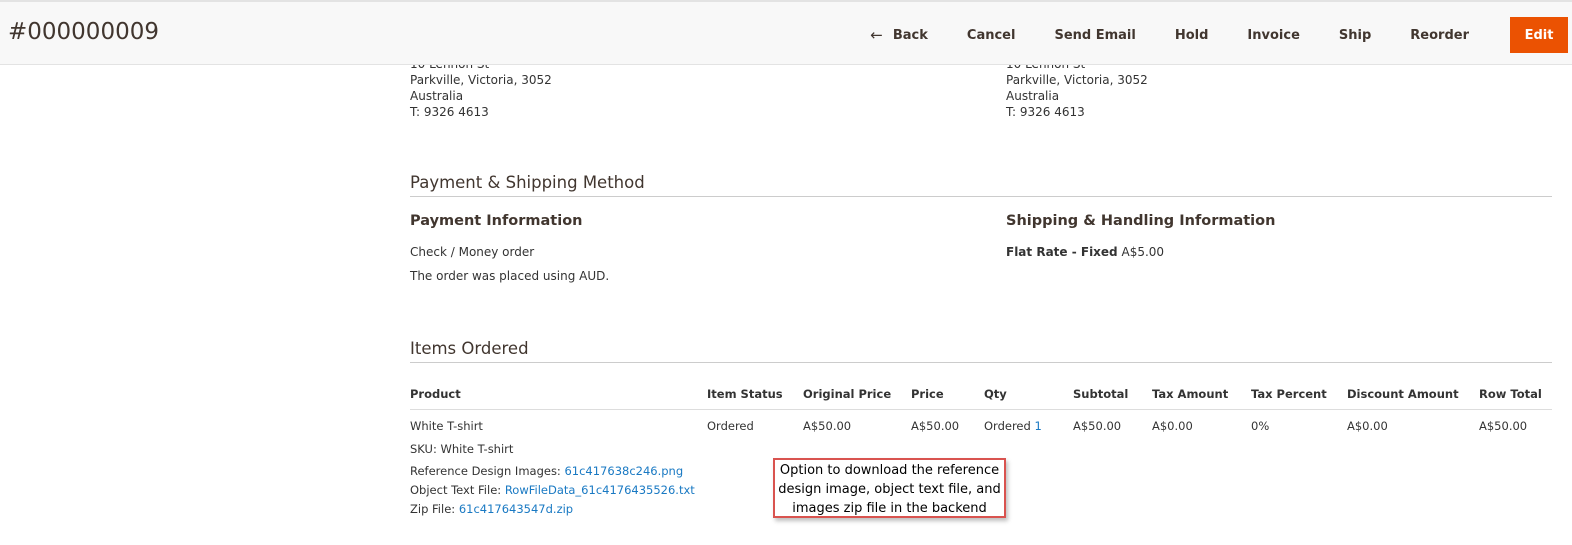 The width and height of the screenshot is (1572, 545). I want to click on page-title: #000000009, so click(83, 32).